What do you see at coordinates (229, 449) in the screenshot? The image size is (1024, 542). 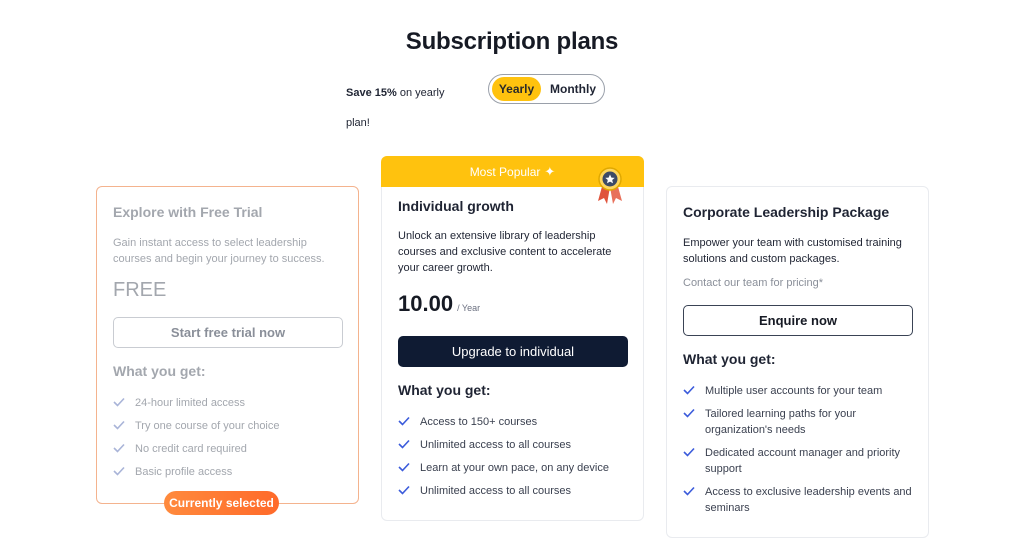 I see `list-item: No credit card required` at bounding box center [229, 449].